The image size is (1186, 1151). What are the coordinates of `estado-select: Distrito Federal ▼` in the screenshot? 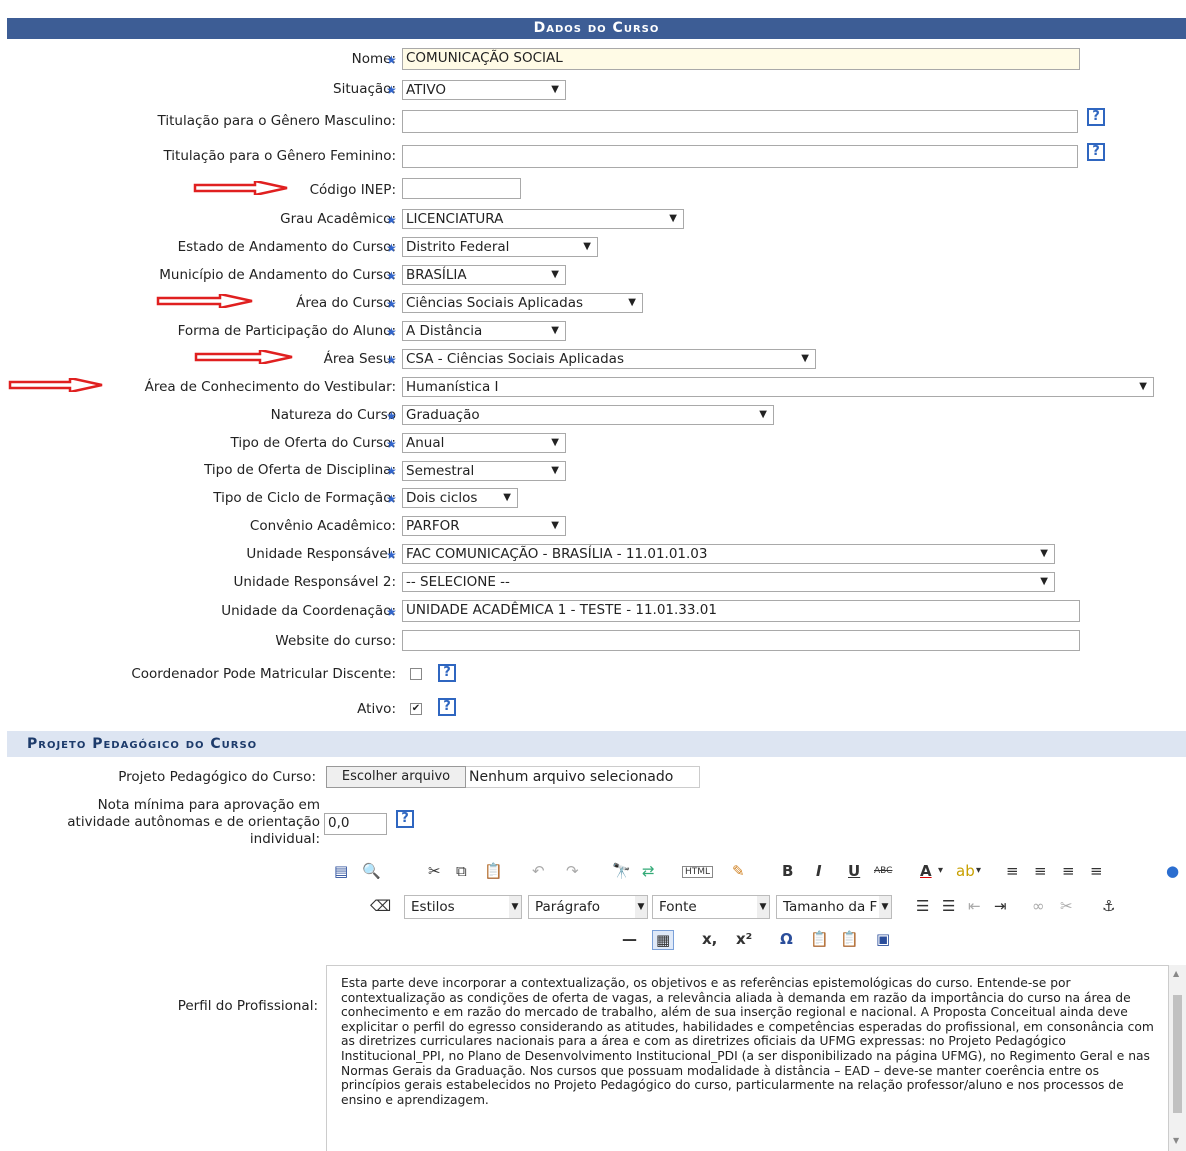 It's located at (500, 247).